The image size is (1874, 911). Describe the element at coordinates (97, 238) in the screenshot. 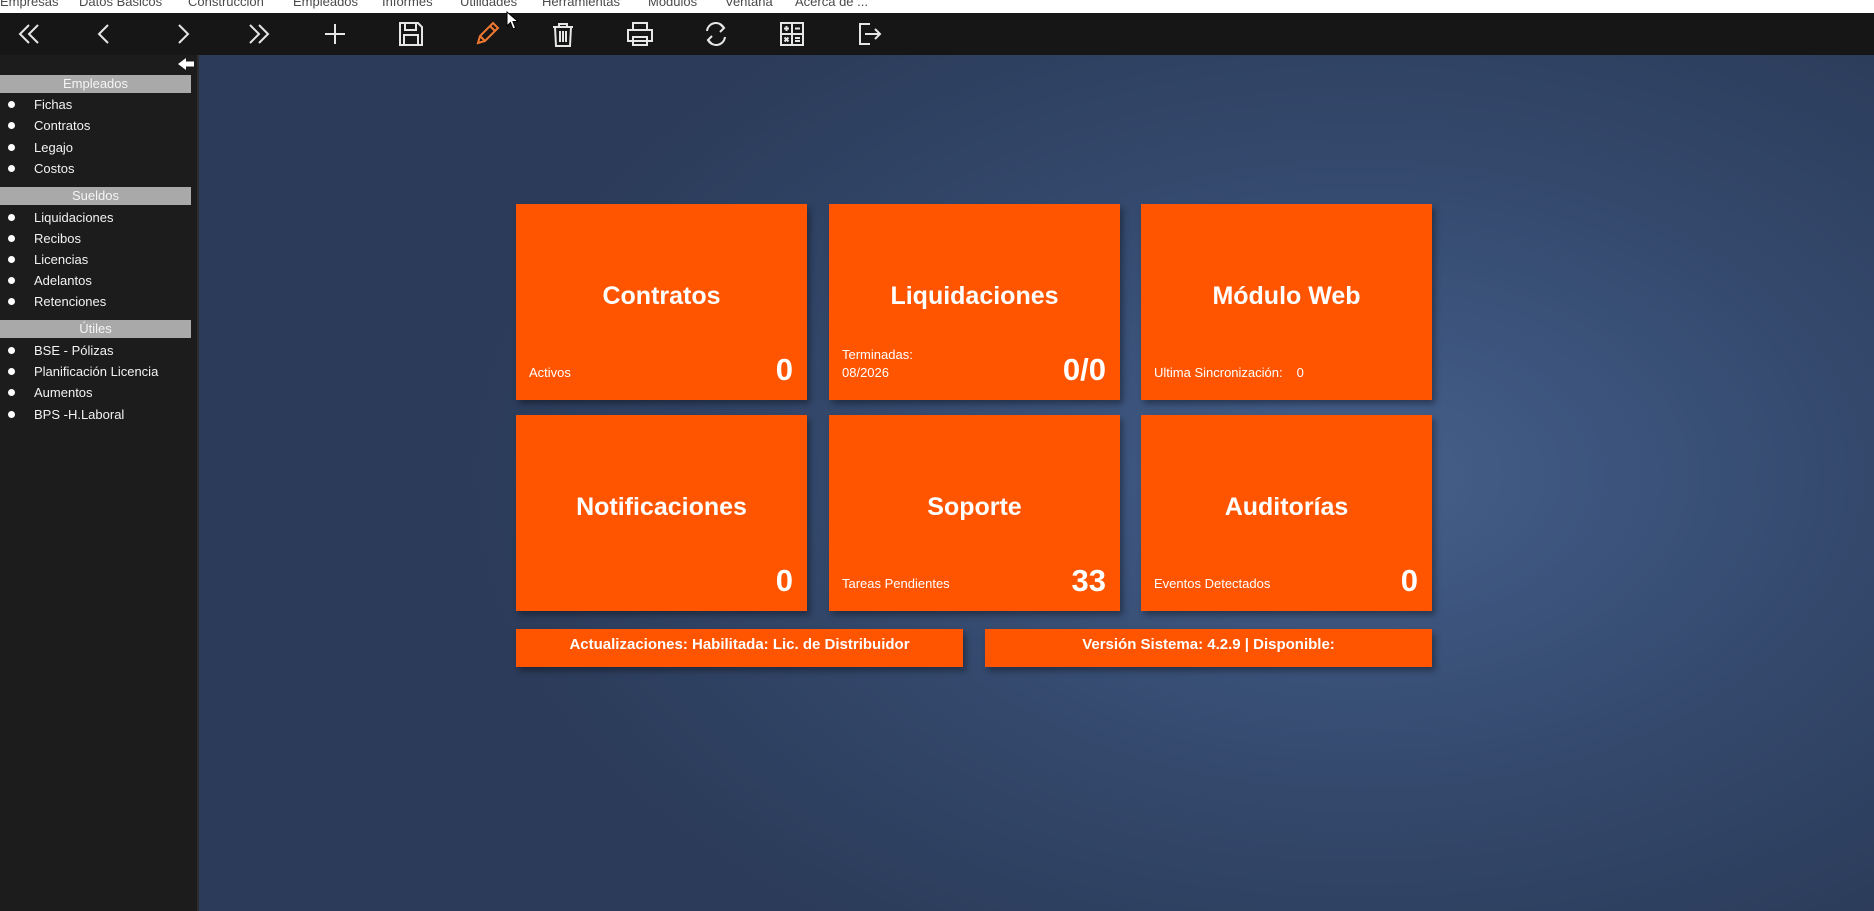

I see `sidebar-item-recibos: Recibos` at that location.